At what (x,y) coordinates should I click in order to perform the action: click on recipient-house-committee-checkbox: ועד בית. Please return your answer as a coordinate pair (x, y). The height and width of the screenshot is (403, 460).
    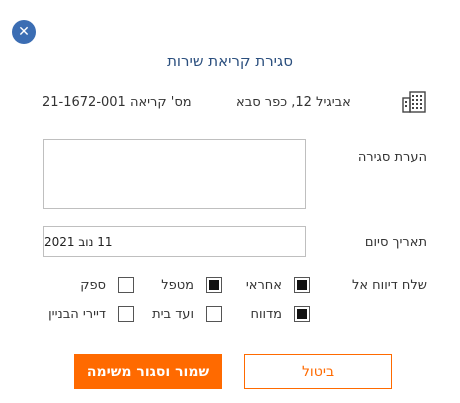
    Looking at the image, I should click on (187, 314).